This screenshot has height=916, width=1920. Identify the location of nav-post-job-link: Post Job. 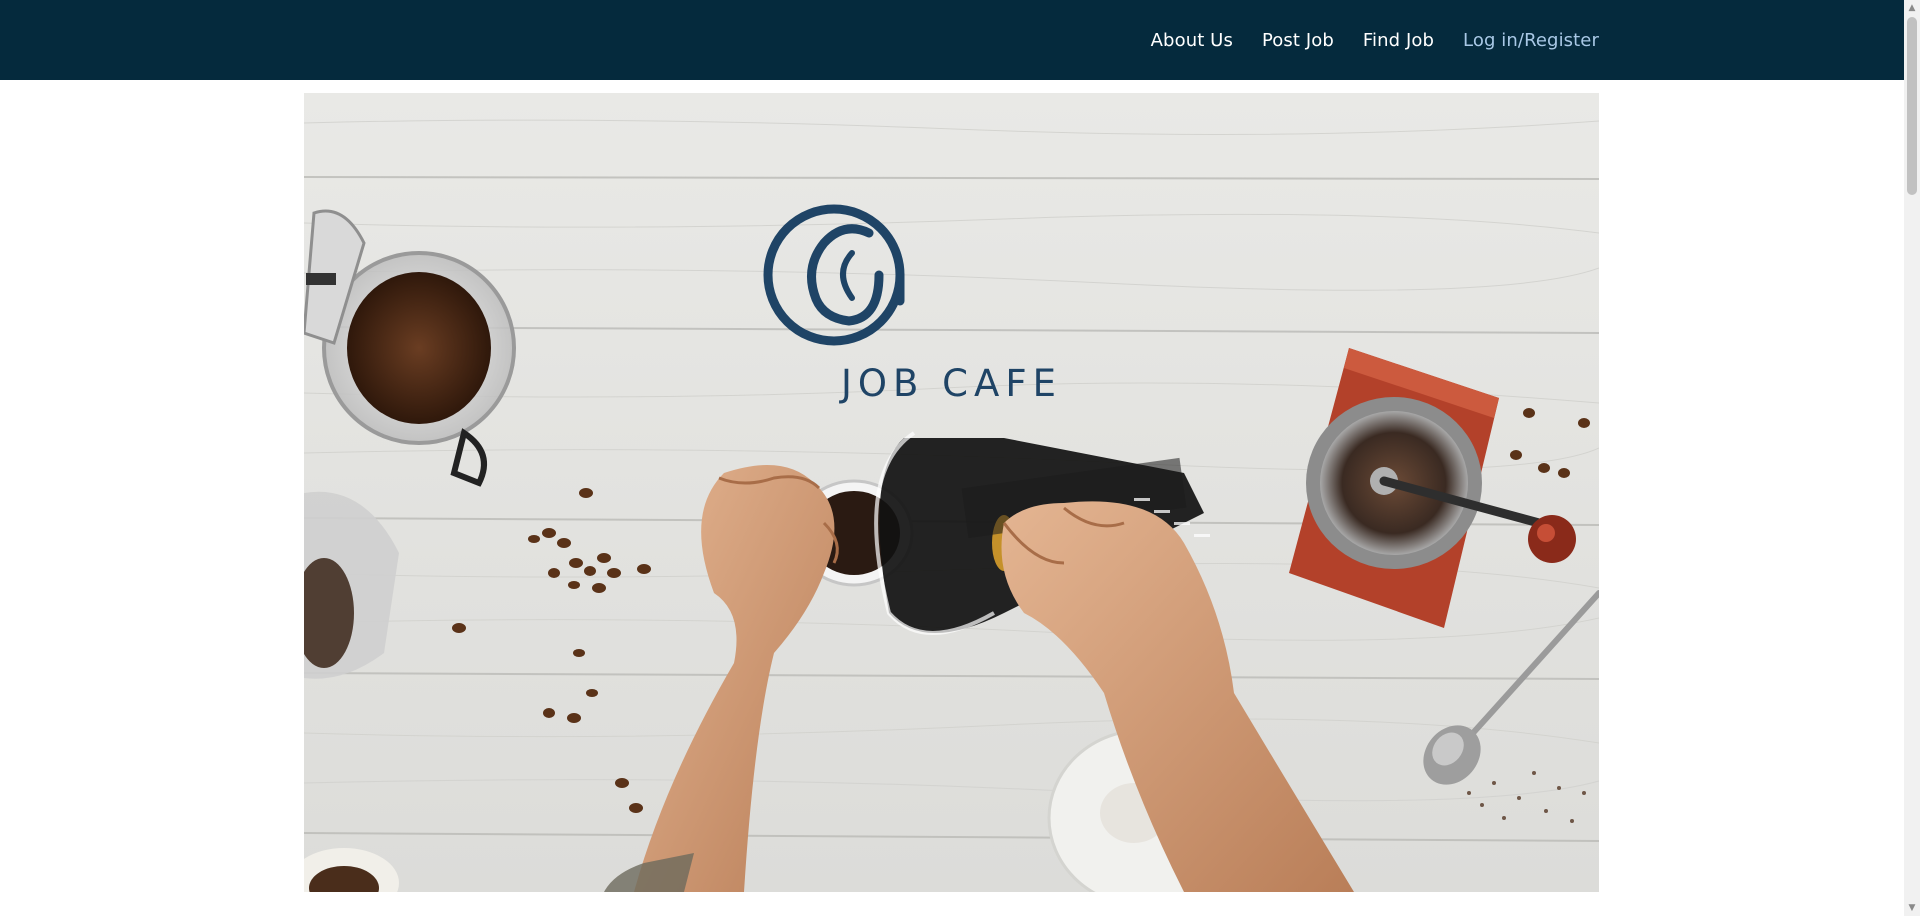
(1298, 40).